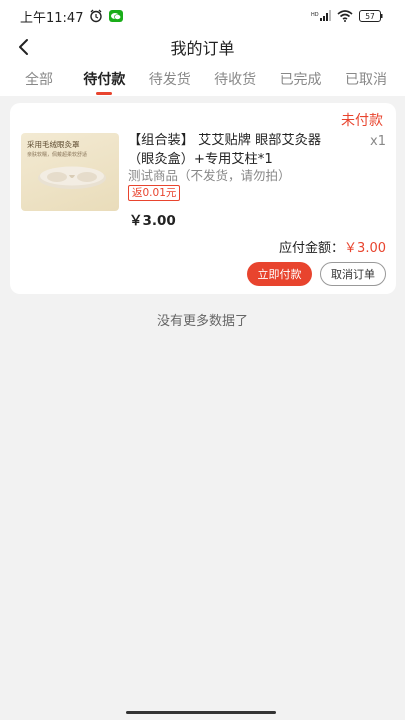  I want to click on tab-pending-receipt: 待收货, so click(235, 79).